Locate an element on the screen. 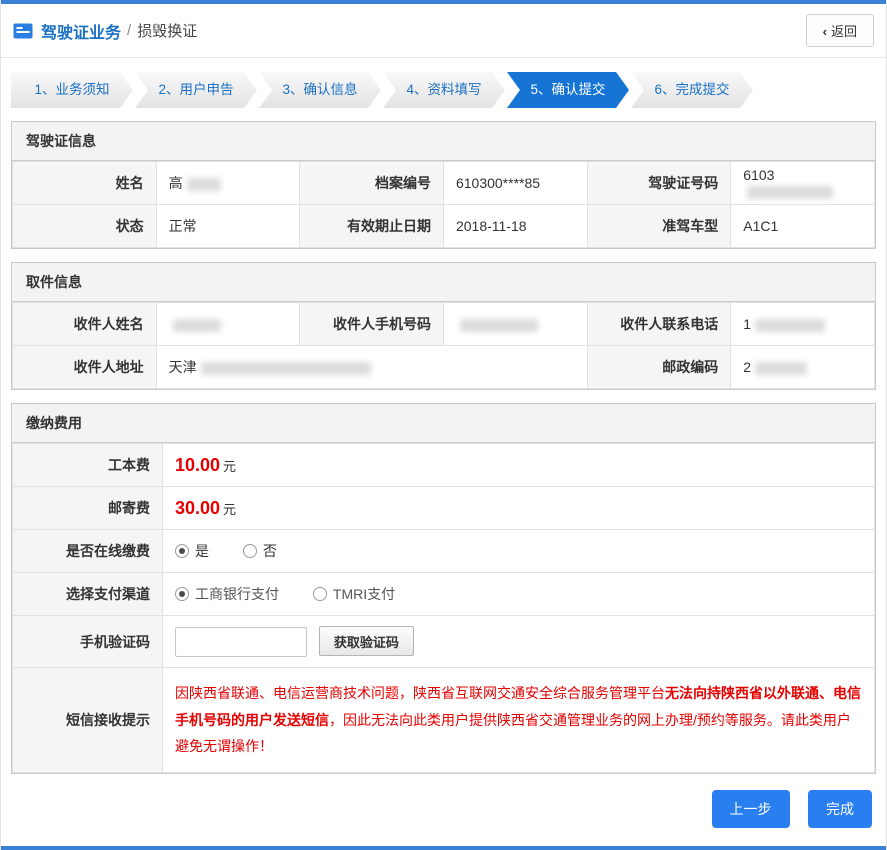 This screenshot has width=887, height=850. pay-channel-options: 工商银行支付 TMRI支付 is located at coordinates (518, 594).